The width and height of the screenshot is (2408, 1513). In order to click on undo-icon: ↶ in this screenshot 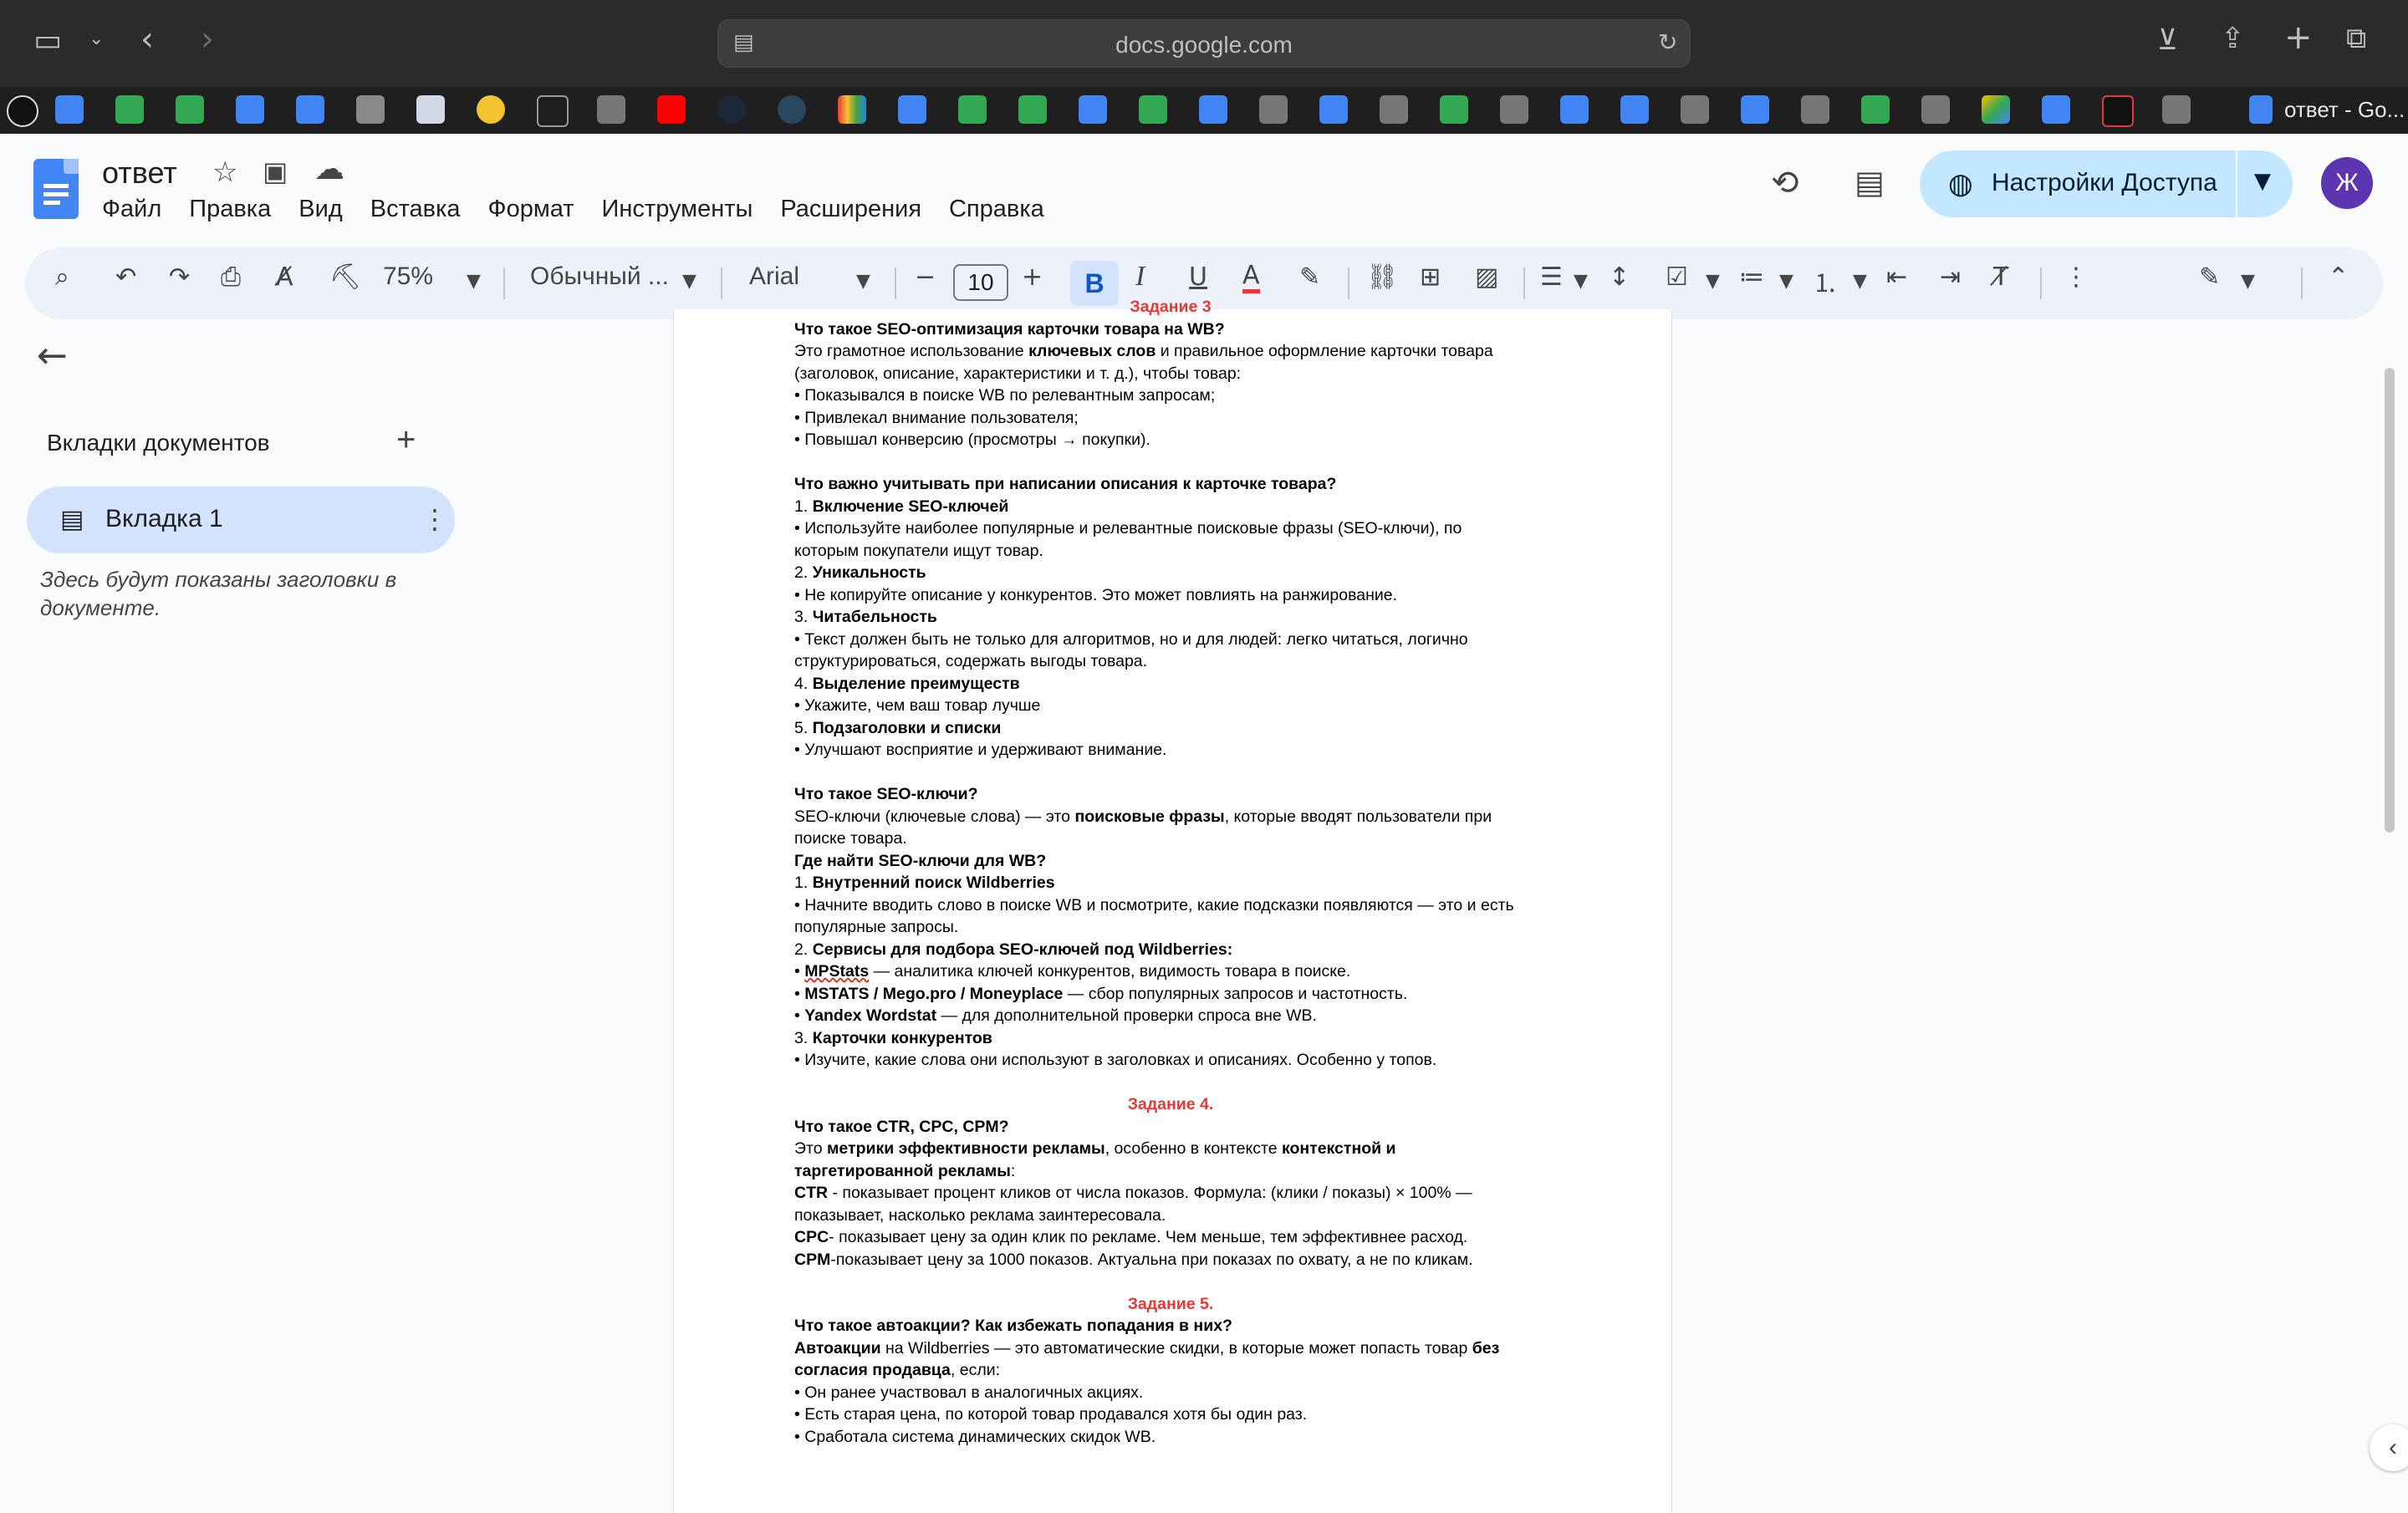, I will do `click(126, 277)`.